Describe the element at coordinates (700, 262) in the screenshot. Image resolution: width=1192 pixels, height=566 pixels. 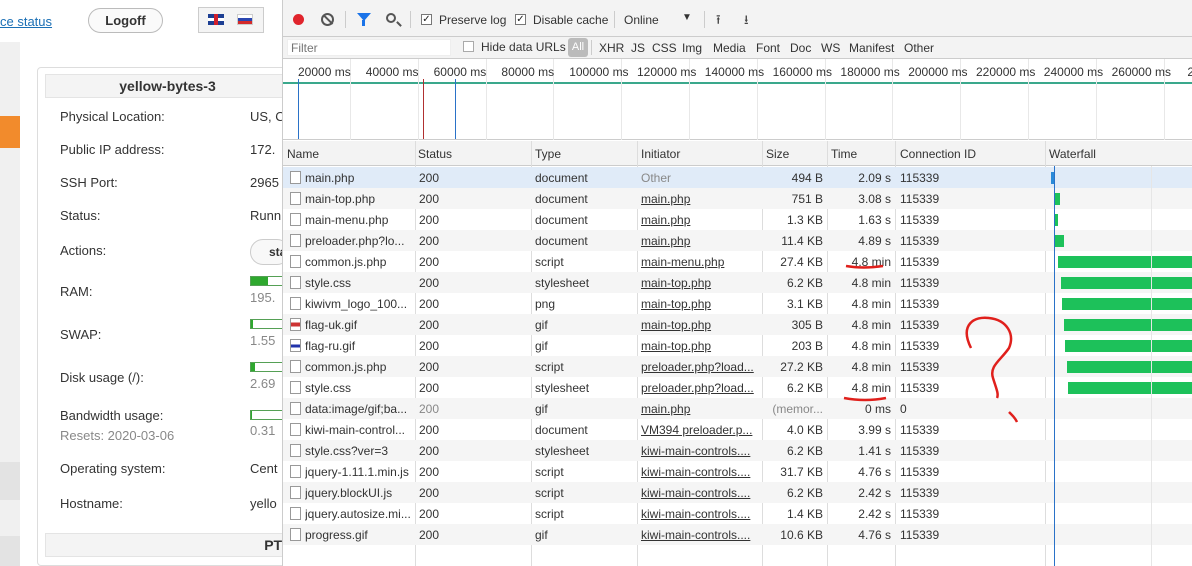
I see `initiator-cell: main-menu.php` at that location.